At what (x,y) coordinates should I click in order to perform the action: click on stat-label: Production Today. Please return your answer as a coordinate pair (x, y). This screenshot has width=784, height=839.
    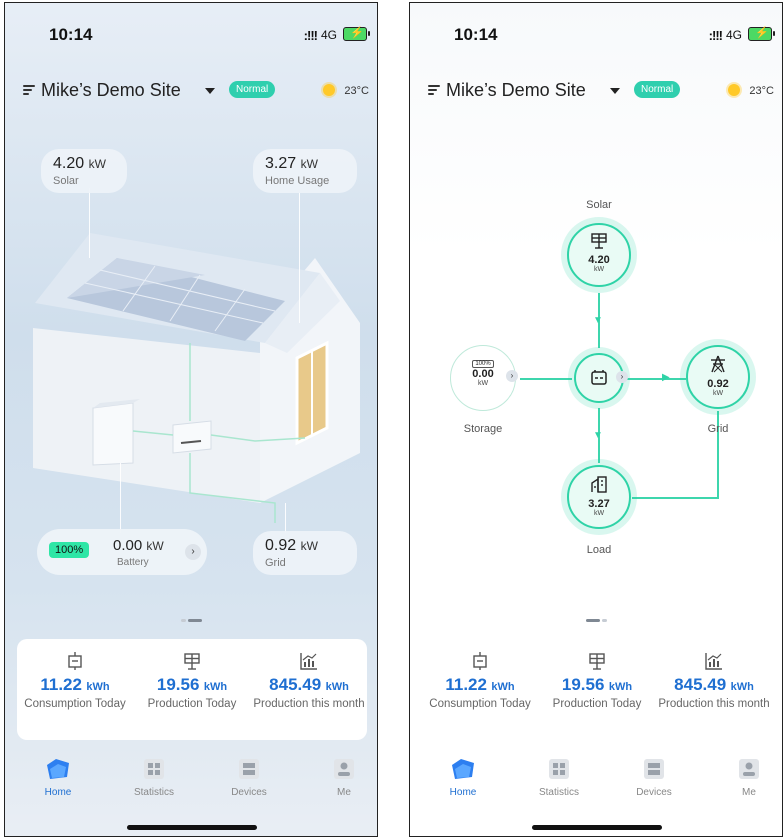
    Looking at the image, I should click on (597, 704).